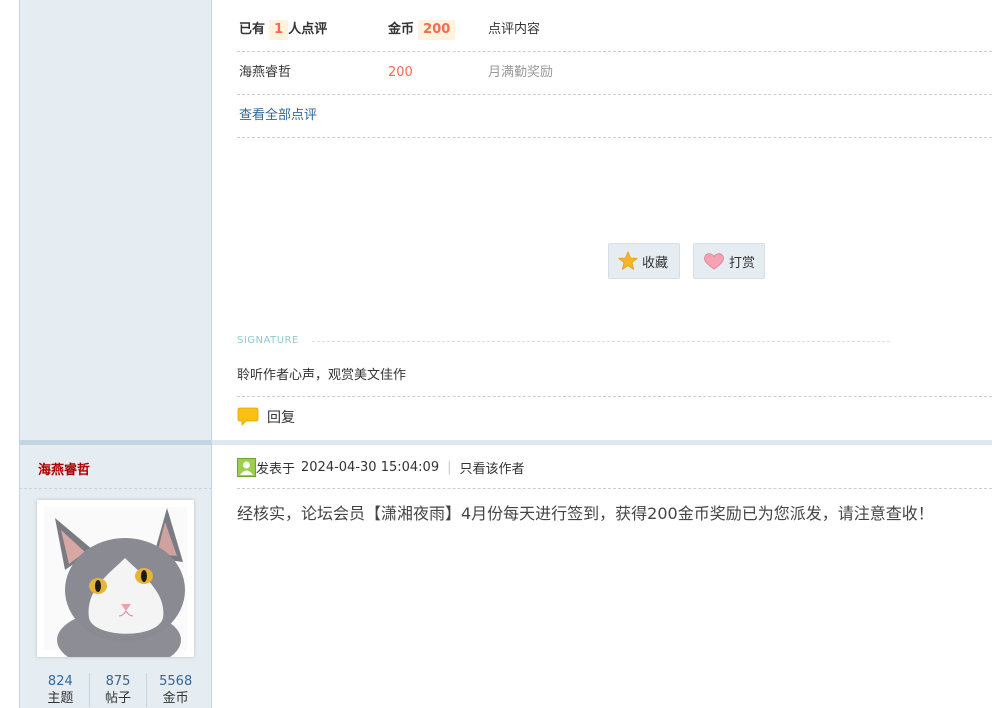 The width and height of the screenshot is (992, 708). Describe the element at coordinates (308, 29) in the screenshot. I see `rate-suffix: 人点评` at that location.